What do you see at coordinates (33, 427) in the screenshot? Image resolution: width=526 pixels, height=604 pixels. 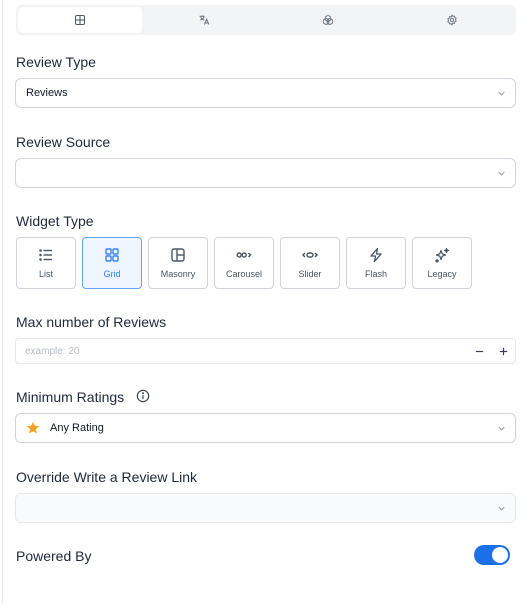 I see `star-icon` at bounding box center [33, 427].